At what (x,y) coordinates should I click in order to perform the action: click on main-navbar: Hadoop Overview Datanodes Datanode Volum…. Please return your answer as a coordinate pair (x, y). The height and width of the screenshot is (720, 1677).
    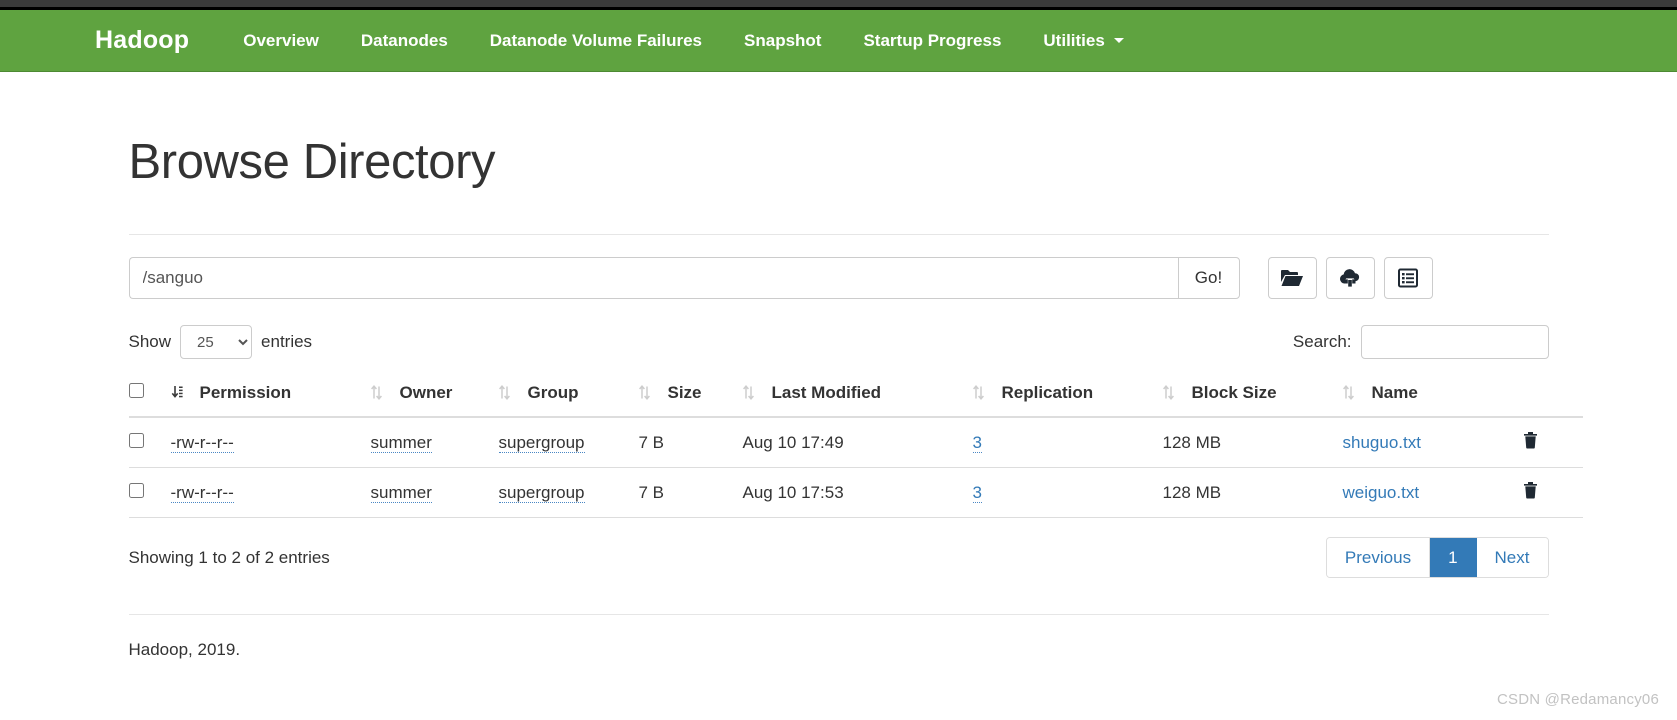
    Looking at the image, I should click on (838, 41).